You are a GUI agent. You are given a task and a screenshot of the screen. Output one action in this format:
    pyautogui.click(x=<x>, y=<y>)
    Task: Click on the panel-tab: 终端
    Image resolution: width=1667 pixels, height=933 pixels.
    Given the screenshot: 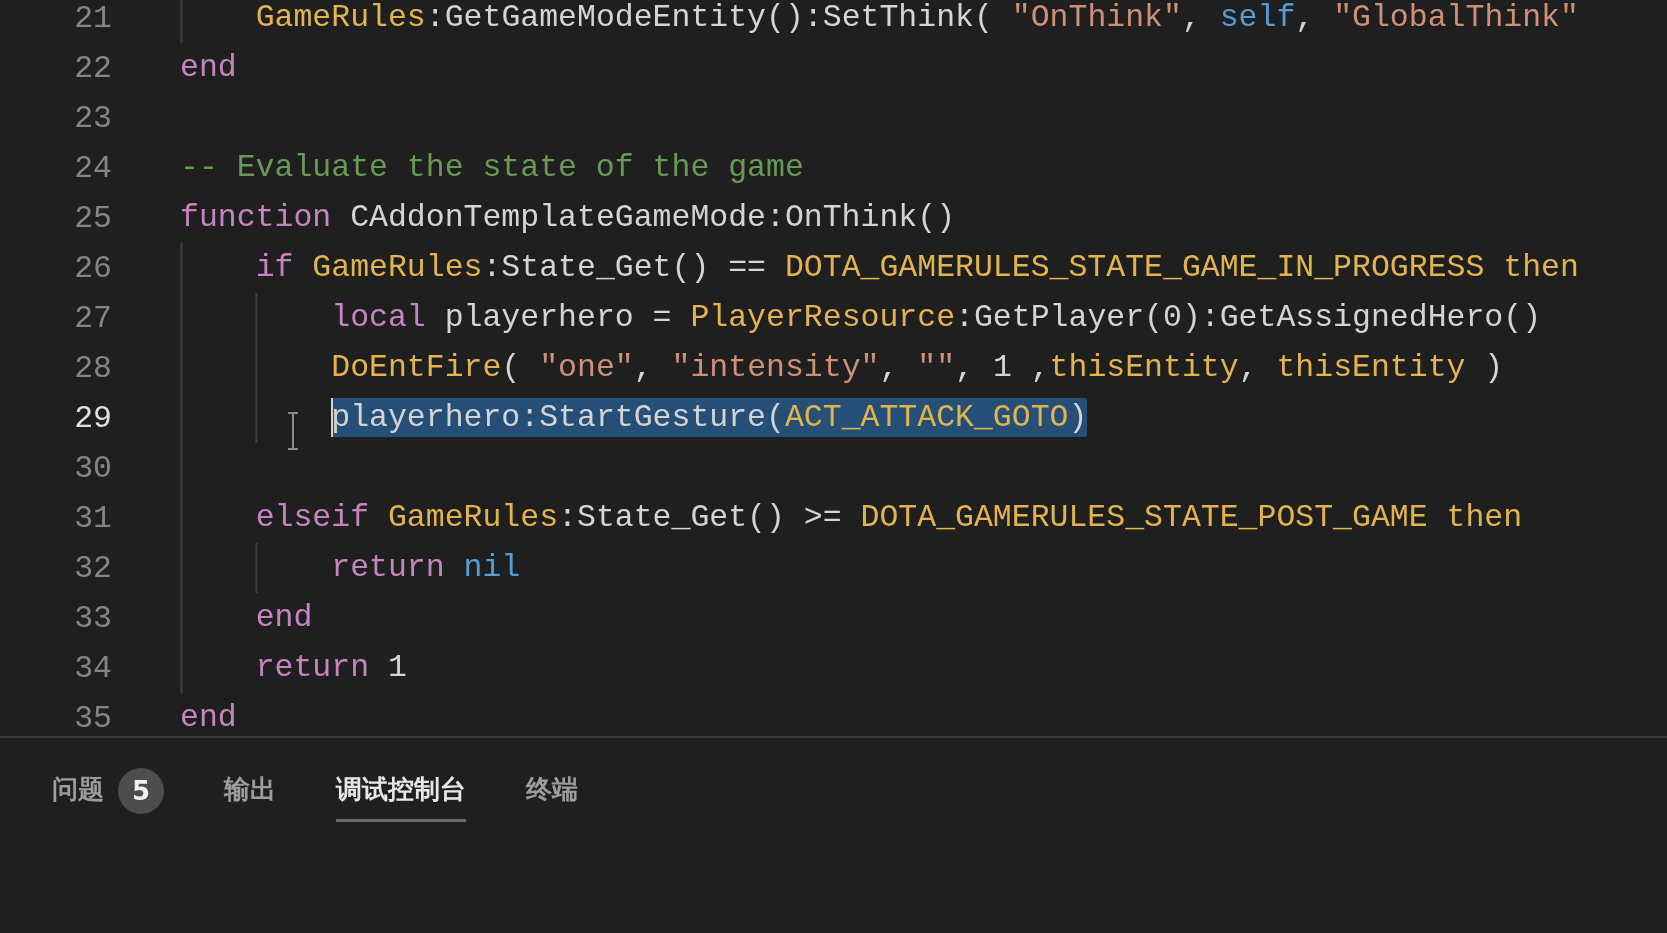 What is the action you would take?
    pyautogui.click(x=552, y=794)
    